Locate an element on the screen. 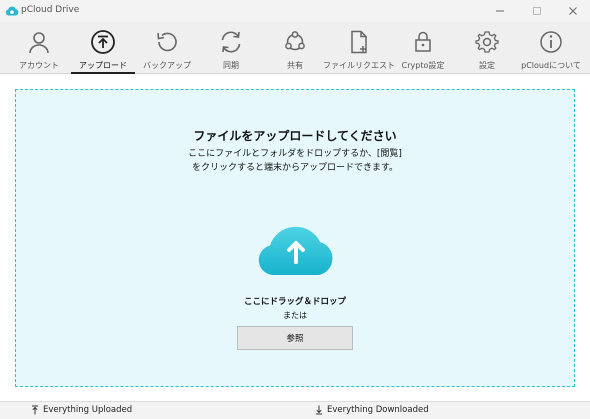 The height and width of the screenshot is (419, 590). minimize-icon is located at coordinates (500, 11).